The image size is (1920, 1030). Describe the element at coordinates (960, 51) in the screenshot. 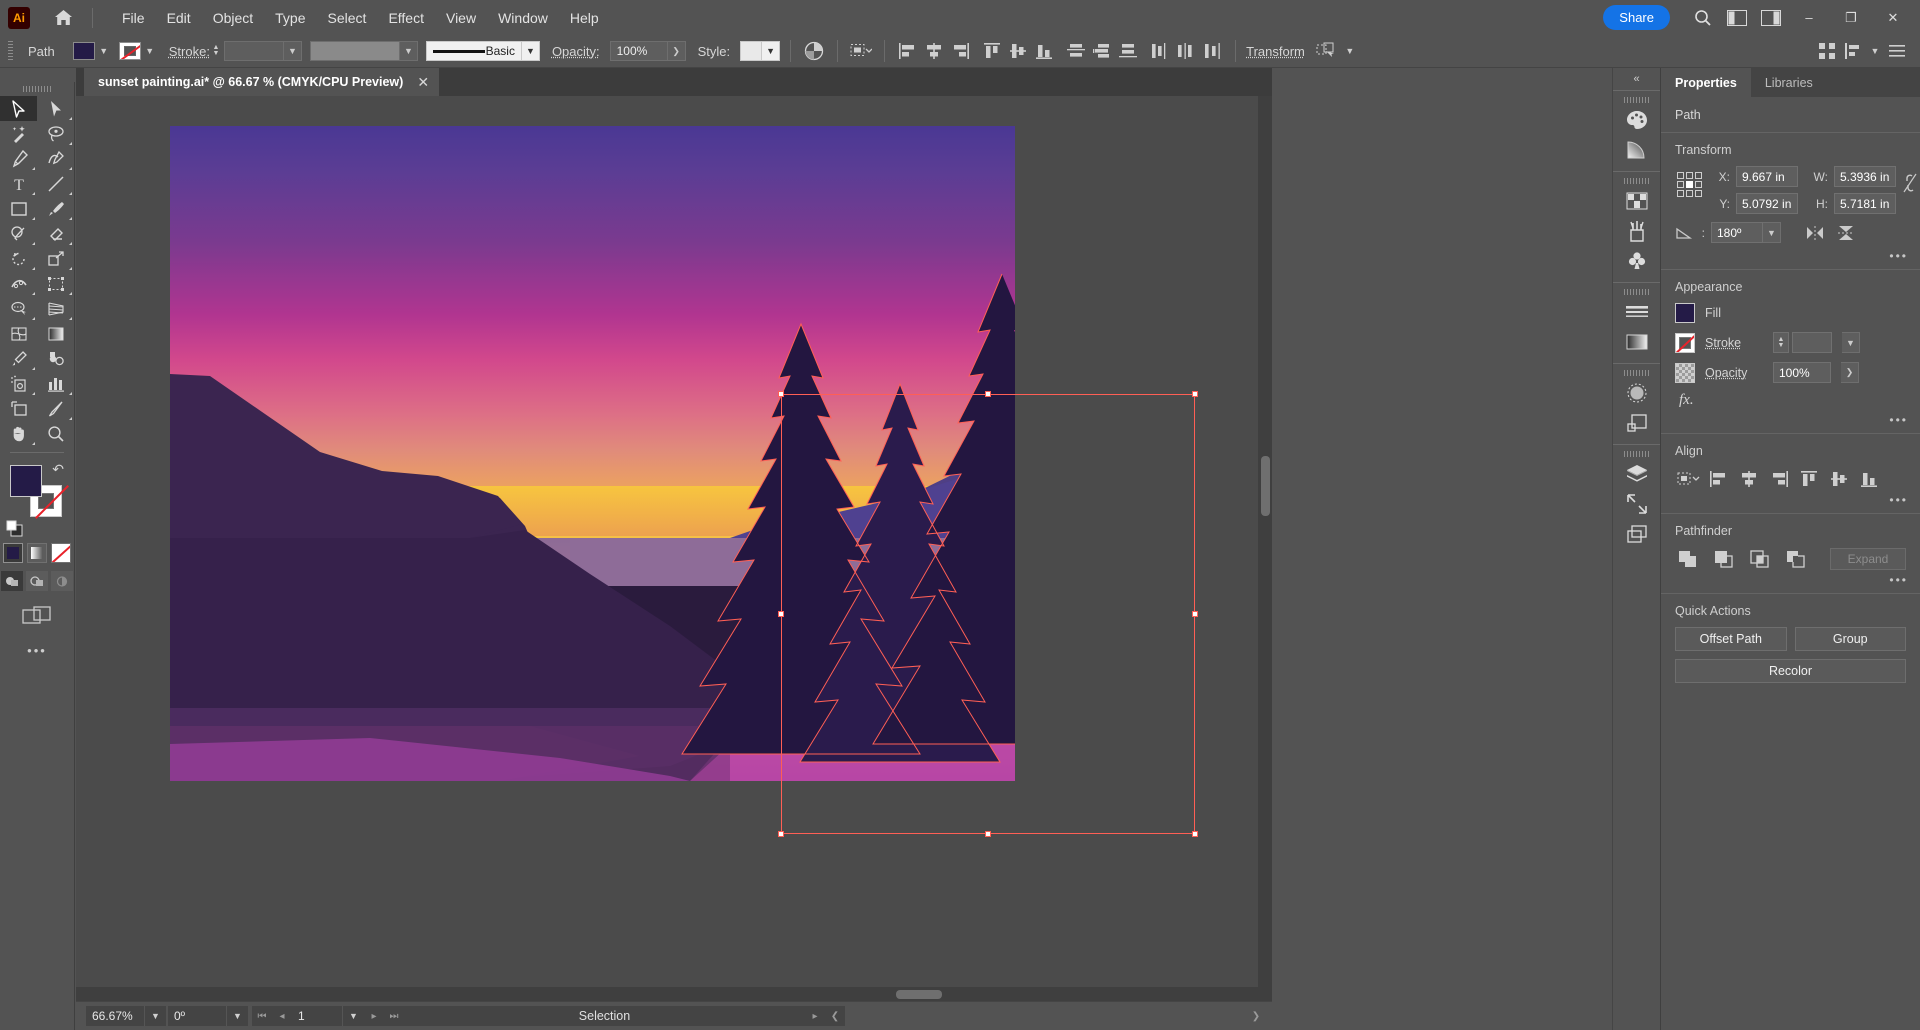

I see `align-right-icon` at that location.